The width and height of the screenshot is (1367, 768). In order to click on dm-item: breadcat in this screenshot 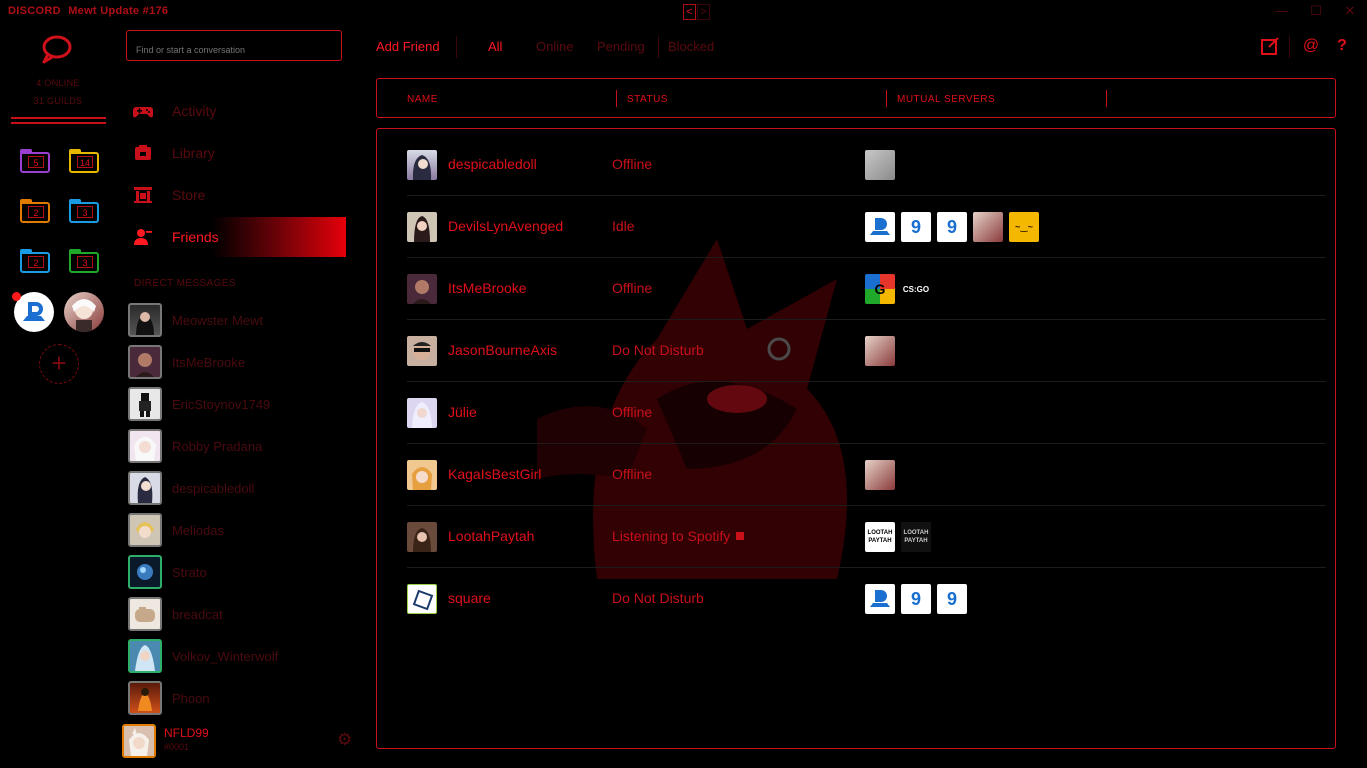, I will do `click(238, 615)`.